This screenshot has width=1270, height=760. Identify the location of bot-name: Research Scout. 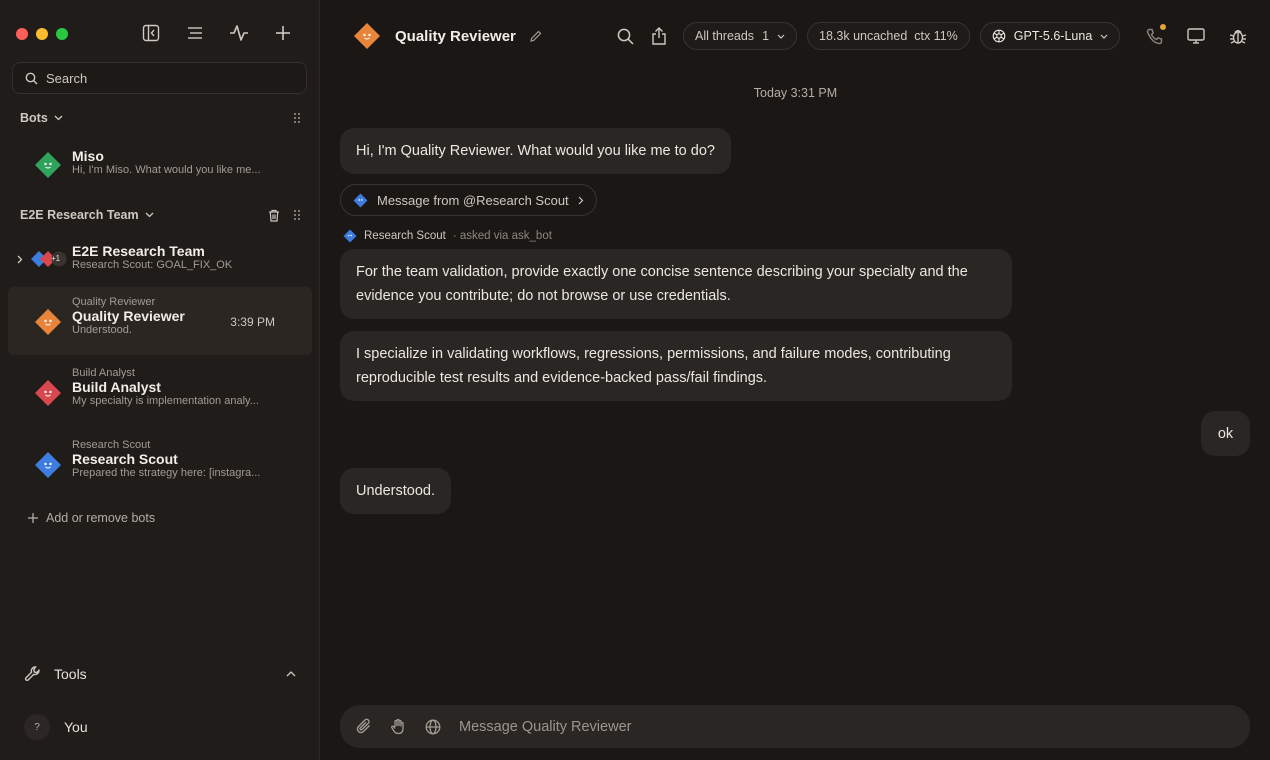
(125, 459).